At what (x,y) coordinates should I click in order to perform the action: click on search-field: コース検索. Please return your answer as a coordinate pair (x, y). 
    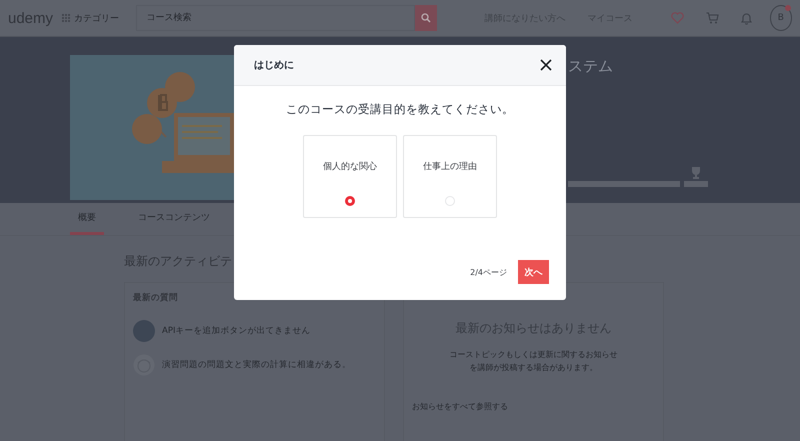
    Looking at the image, I should click on (276, 18).